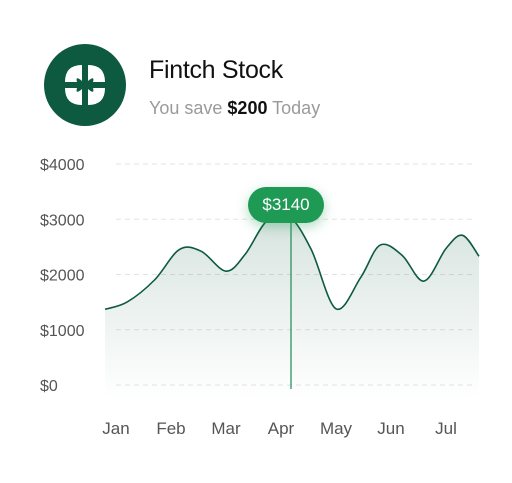 Image resolution: width=512 pixels, height=483 pixels. What do you see at coordinates (49, 386) in the screenshot?
I see `y-tick-label: $0` at bounding box center [49, 386].